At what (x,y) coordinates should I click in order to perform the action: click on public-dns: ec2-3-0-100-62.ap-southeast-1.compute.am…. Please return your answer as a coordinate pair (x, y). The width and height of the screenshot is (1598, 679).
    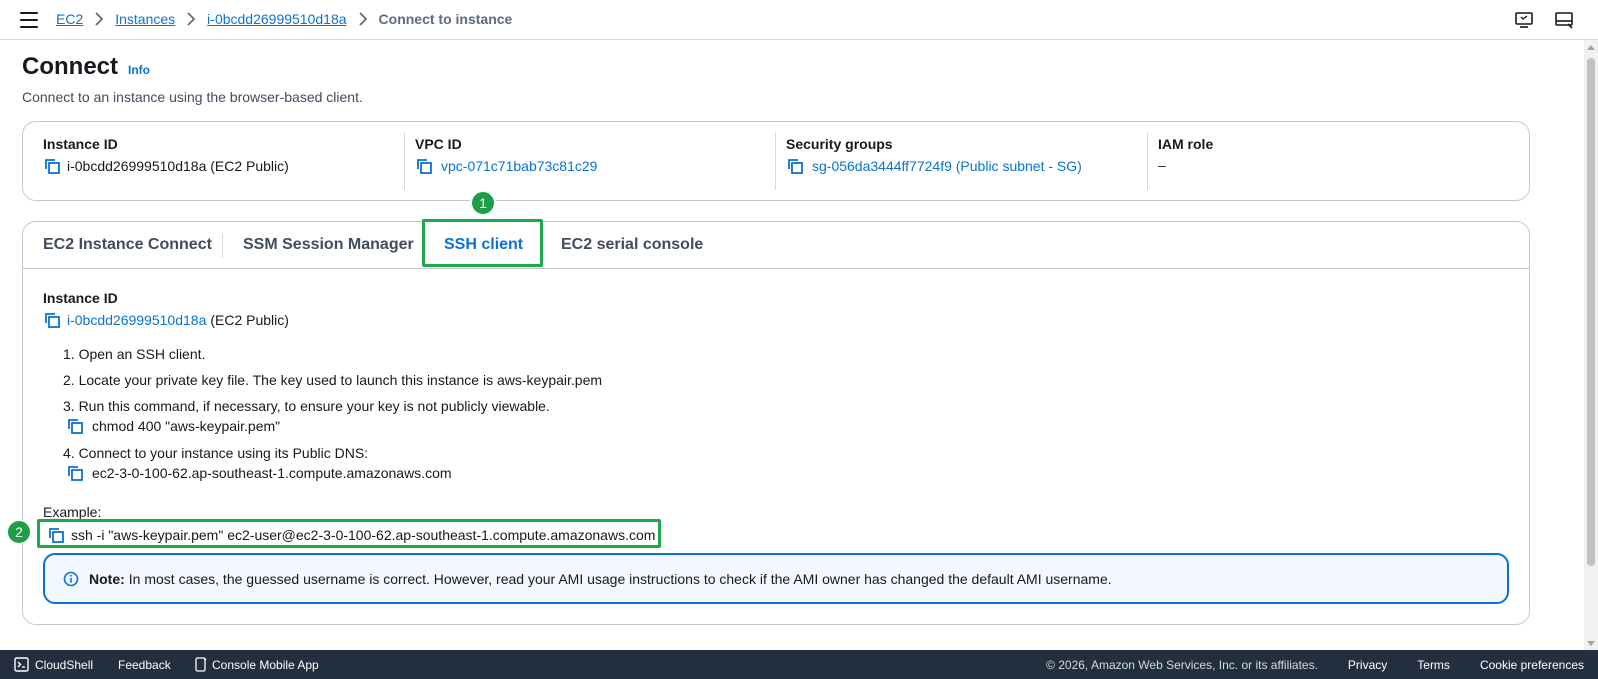
    Looking at the image, I should click on (334, 473).